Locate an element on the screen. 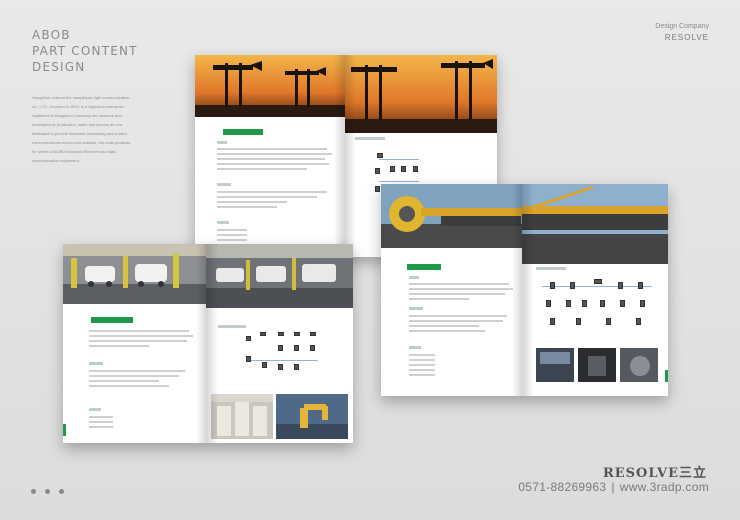  car-factory-photo is located at coordinates (134, 274).